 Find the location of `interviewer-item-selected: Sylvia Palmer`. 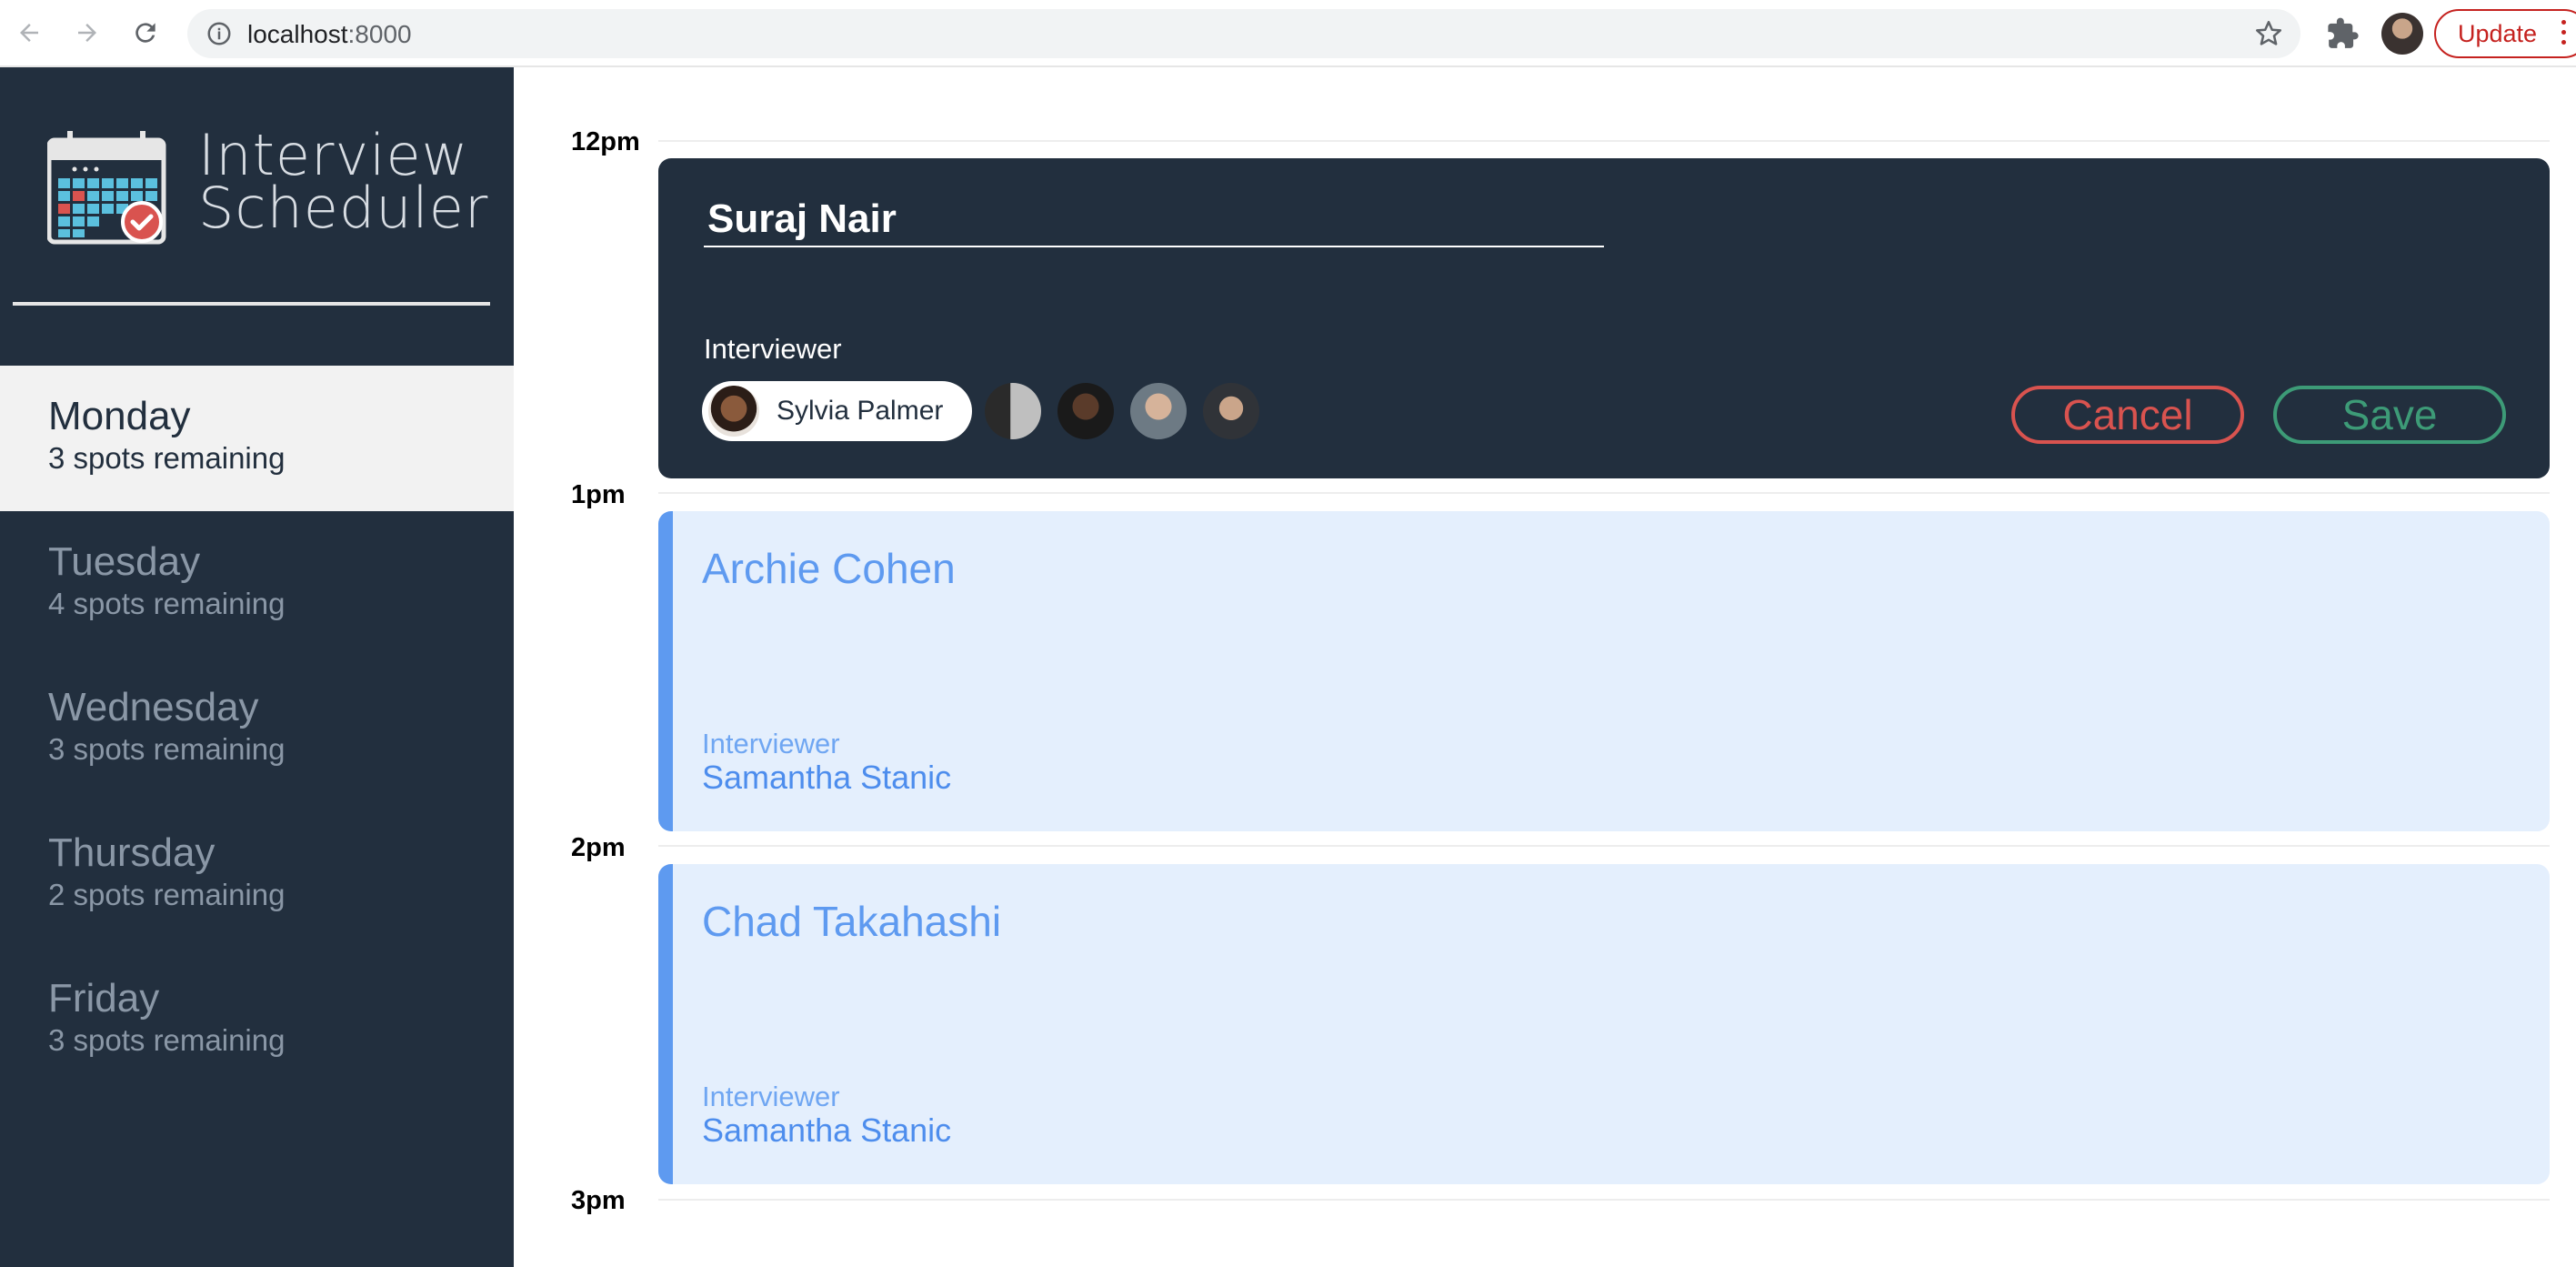

interviewer-item-selected: Sylvia Palmer is located at coordinates (837, 411).